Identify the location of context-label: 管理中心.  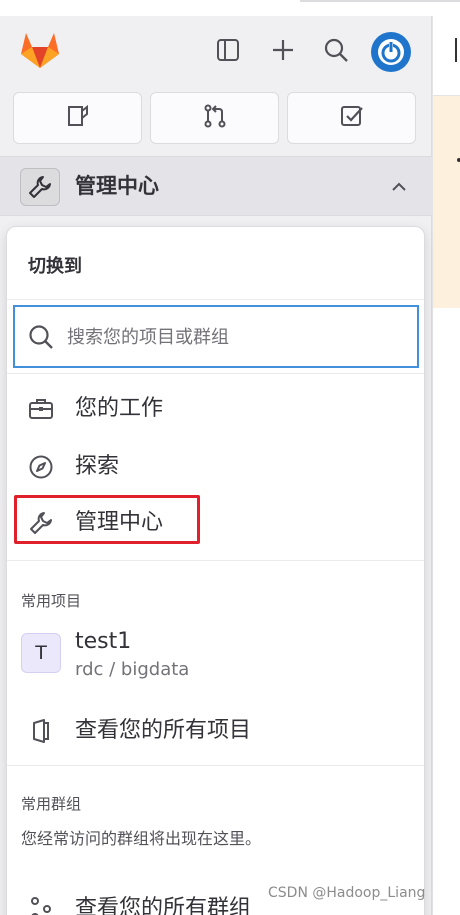
(117, 186).